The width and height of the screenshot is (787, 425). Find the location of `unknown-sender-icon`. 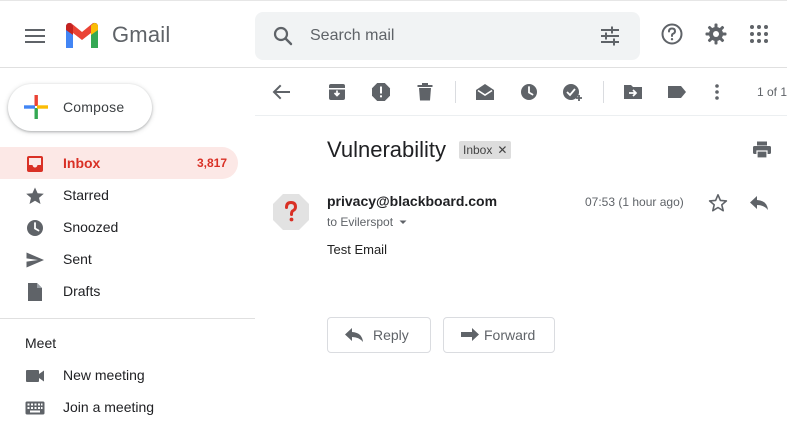

unknown-sender-icon is located at coordinates (291, 212).